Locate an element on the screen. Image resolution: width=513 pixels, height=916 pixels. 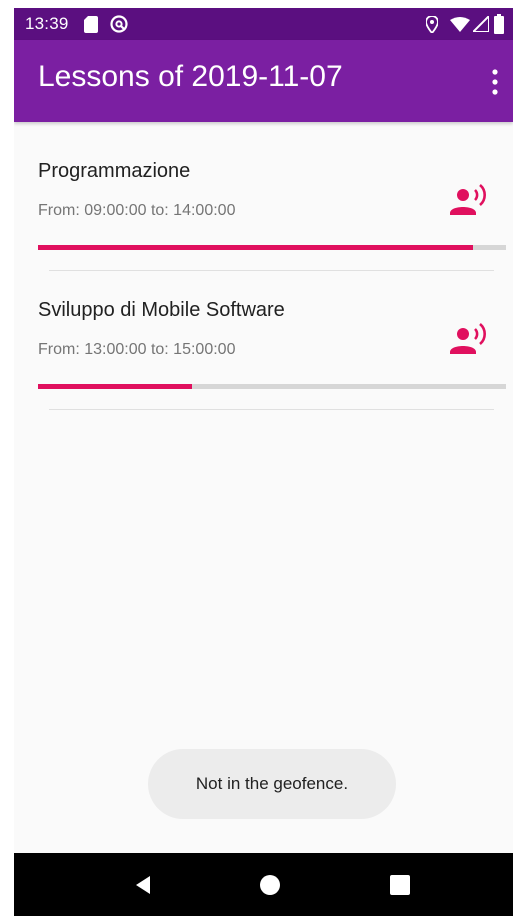
sd-card-icon is located at coordinates (91, 24).